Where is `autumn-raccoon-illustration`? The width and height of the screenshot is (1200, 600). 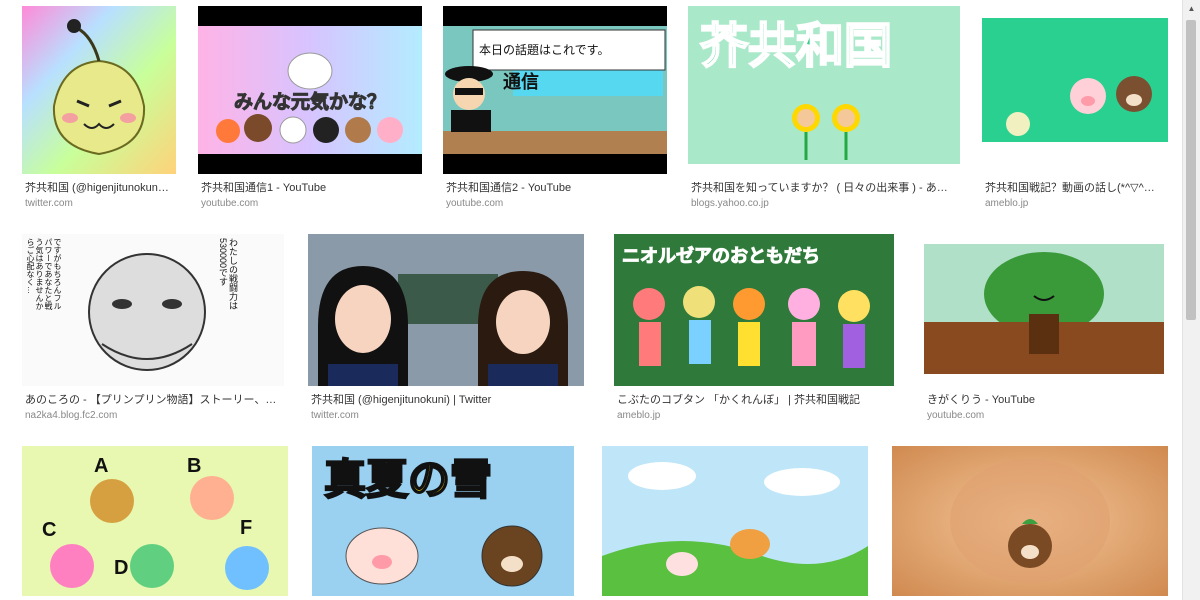 autumn-raccoon-illustration is located at coordinates (1030, 521).